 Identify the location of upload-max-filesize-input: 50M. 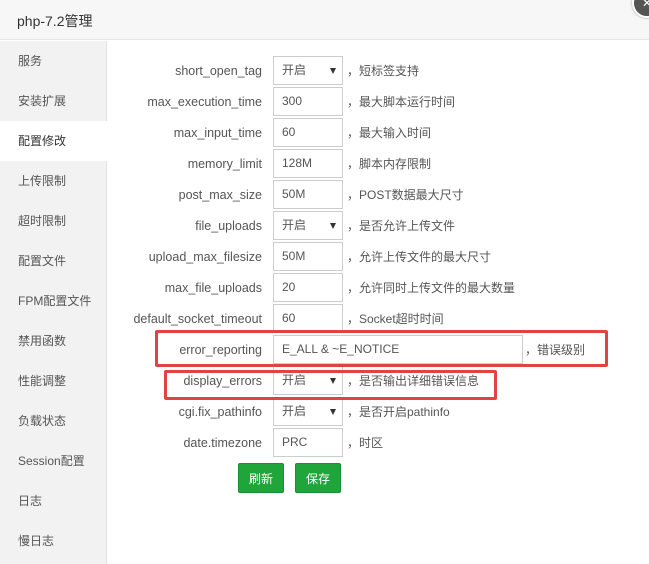
(308, 256).